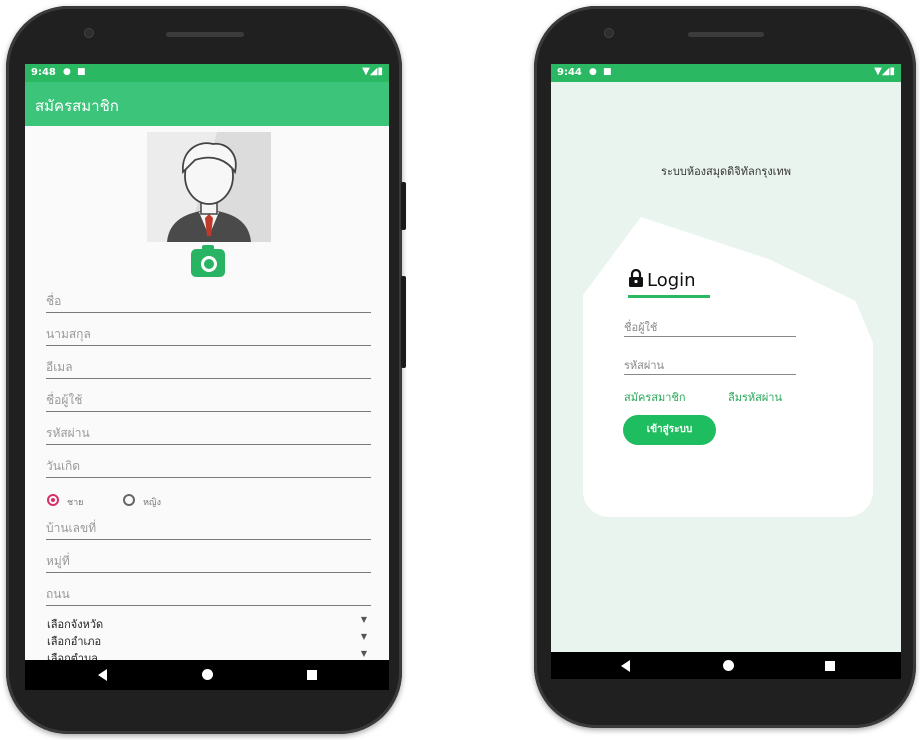 This screenshot has width=920, height=740. What do you see at coordinates (669, 296) in the screenshot?
I see `login-heading-underline` at bounding box center [669, 296].